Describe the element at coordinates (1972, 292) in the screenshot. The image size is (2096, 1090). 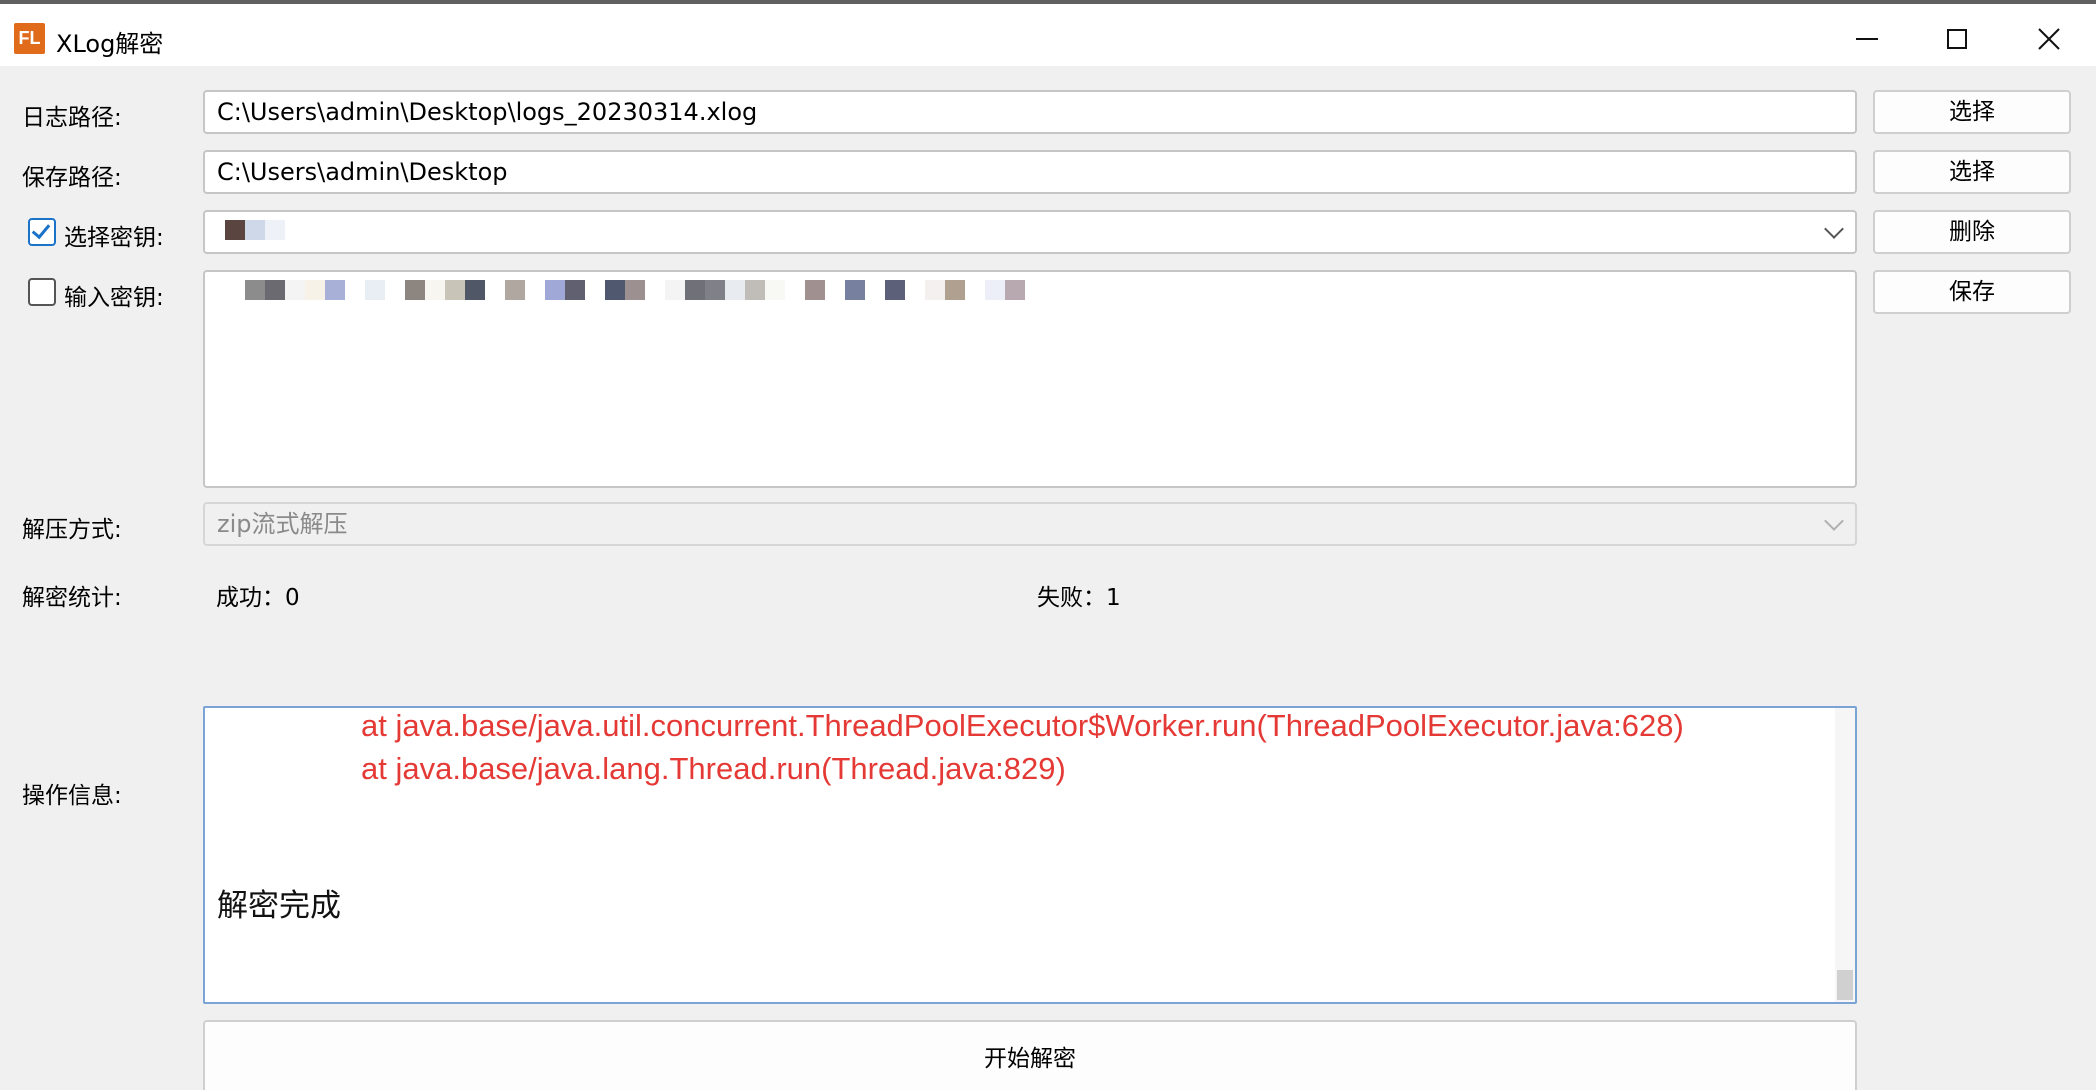
I see `save-key-button: 保存` at that location.